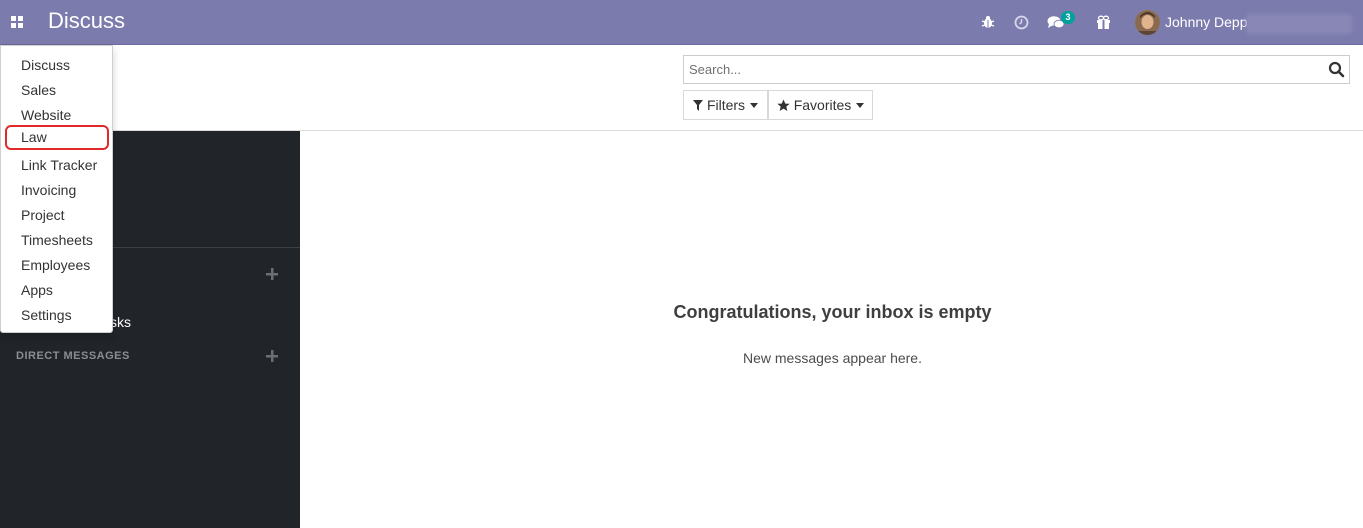 The height and width of the screenshot is (528, 1363). What do you see at coordinates (832, 312) in the screenshot?
I see `empty-inbox-title: Congratulations, your inbox is empty` at bounding box center [832, 312].